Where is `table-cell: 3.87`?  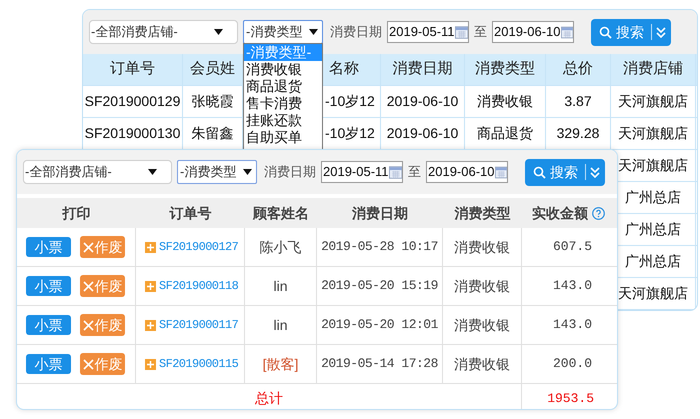 table-cell: 3.87 is located at coordinates (578, 101).